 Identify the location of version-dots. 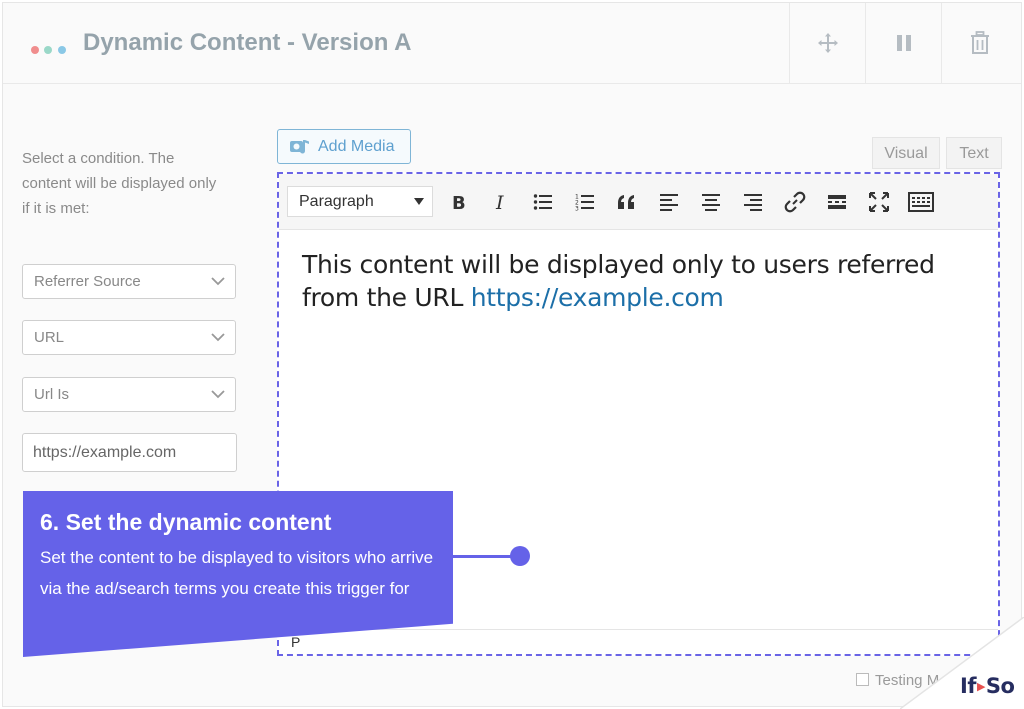
(49, 50).